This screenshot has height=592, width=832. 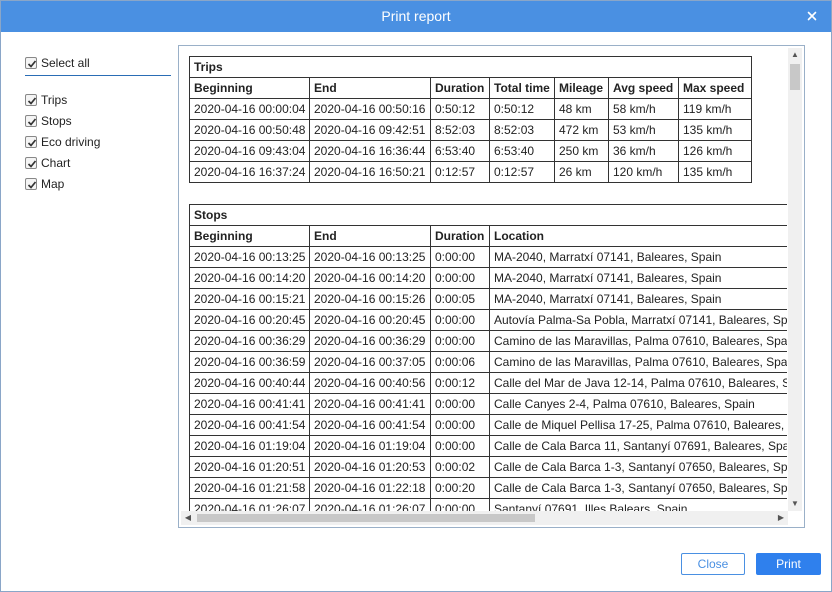 I want to click on horizontal-scrollbar: ◀ ▶, so click(x=484, y=518).